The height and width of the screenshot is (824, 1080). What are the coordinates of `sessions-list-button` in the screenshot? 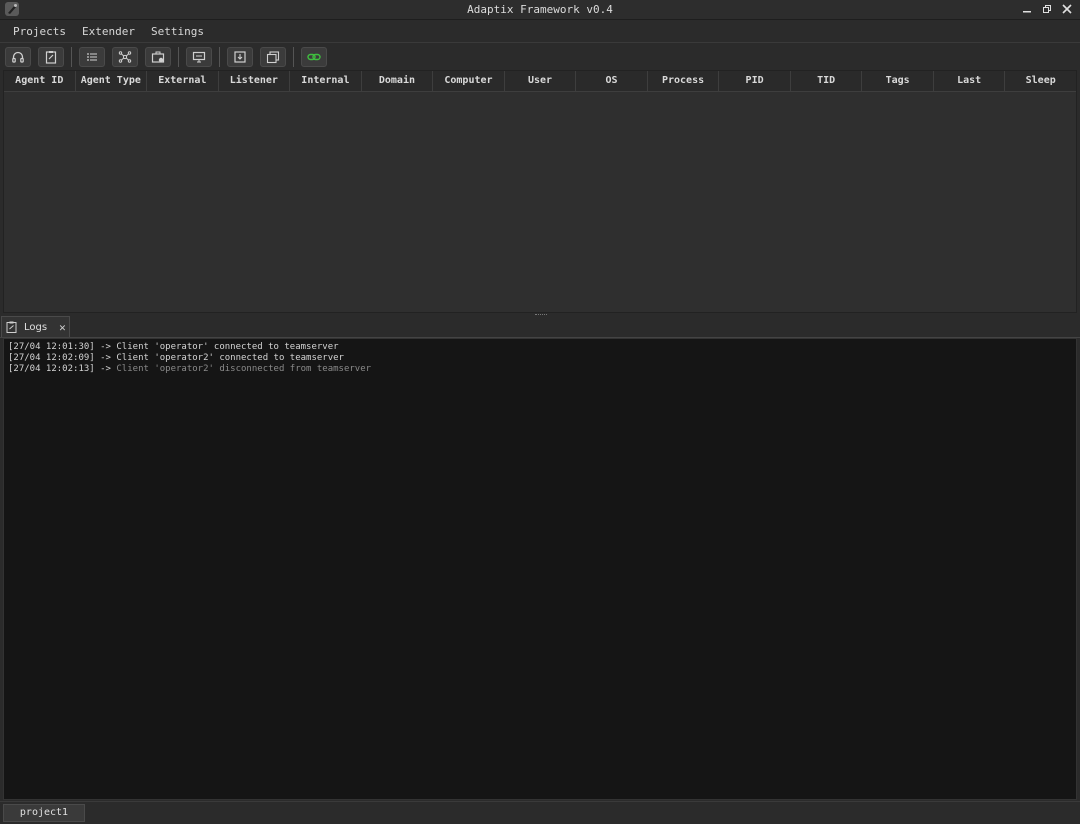 It's located at (92, 56).